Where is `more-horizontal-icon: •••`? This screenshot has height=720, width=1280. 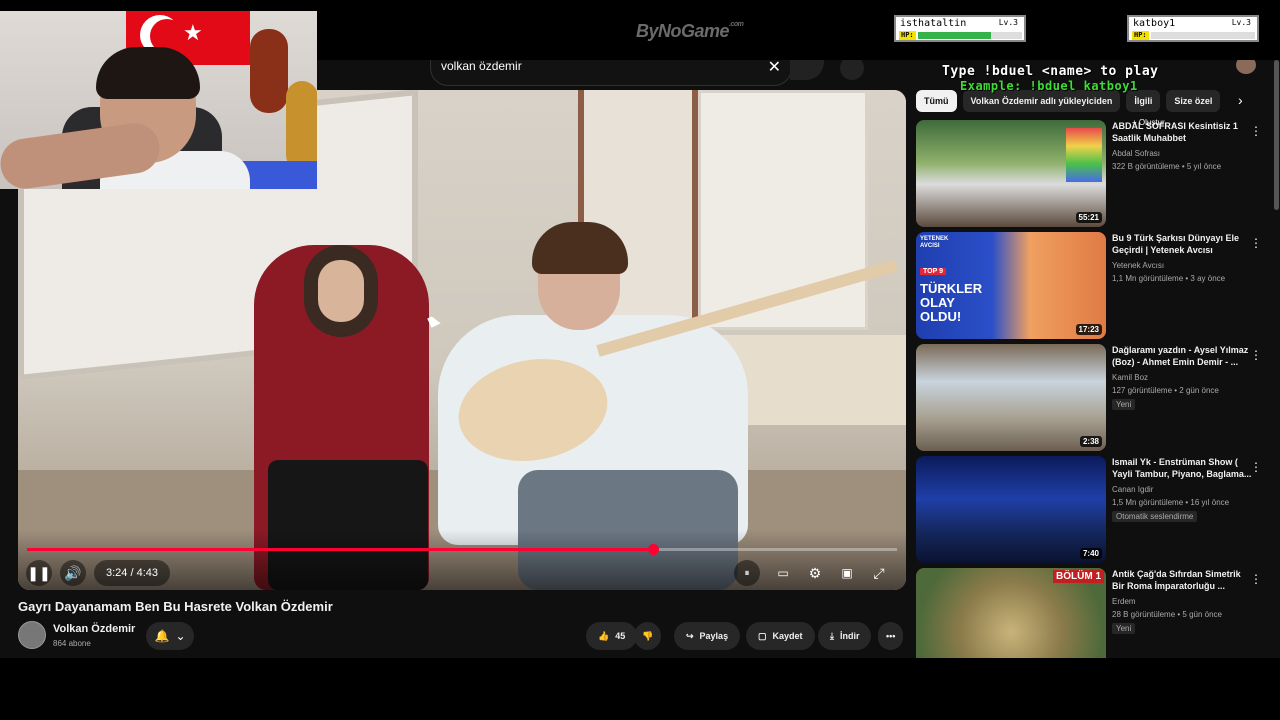
more-horizontal-icon: ••• is located at coordinates (891, 636).